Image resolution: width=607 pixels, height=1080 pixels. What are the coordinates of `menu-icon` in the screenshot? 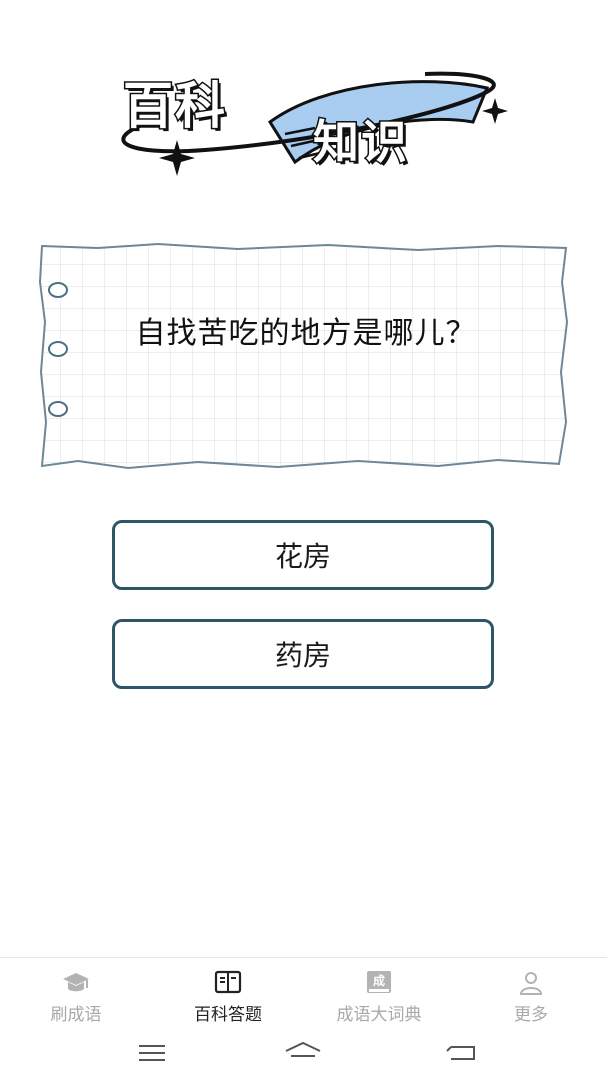 It's located at (152, 1053).